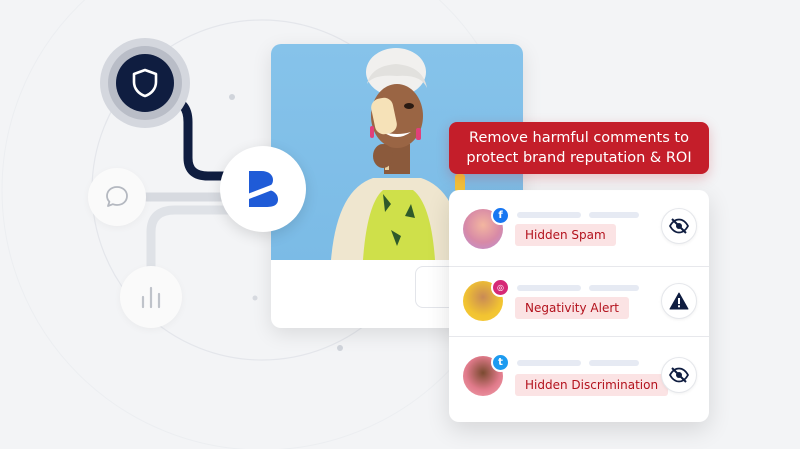 This screenshot has height=449, width=800. Describe the element at coordinates (572, 308) in the screenshot. I see `status-tag: Negativity Alert` at that location.